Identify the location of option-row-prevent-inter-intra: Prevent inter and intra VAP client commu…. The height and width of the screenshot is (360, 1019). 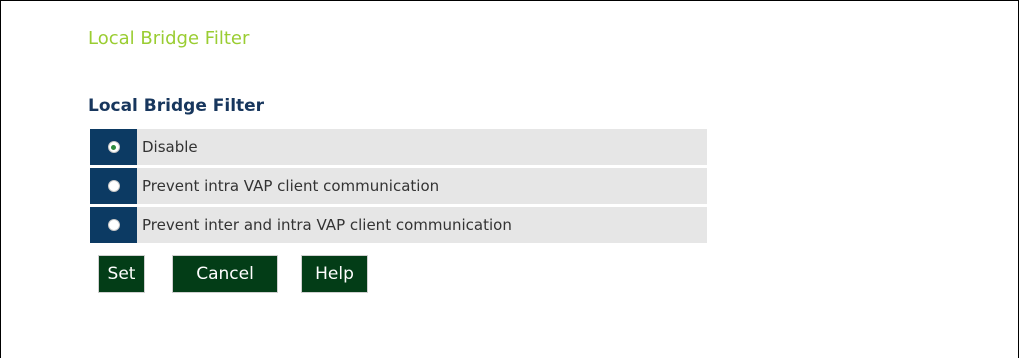
(398, 225).